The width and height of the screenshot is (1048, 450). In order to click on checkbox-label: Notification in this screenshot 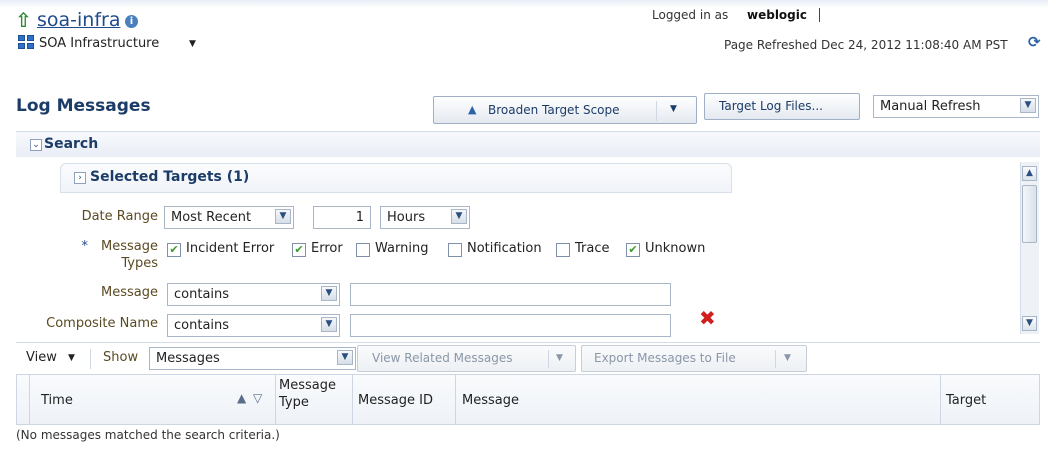, I will do `click(504, 248)`.